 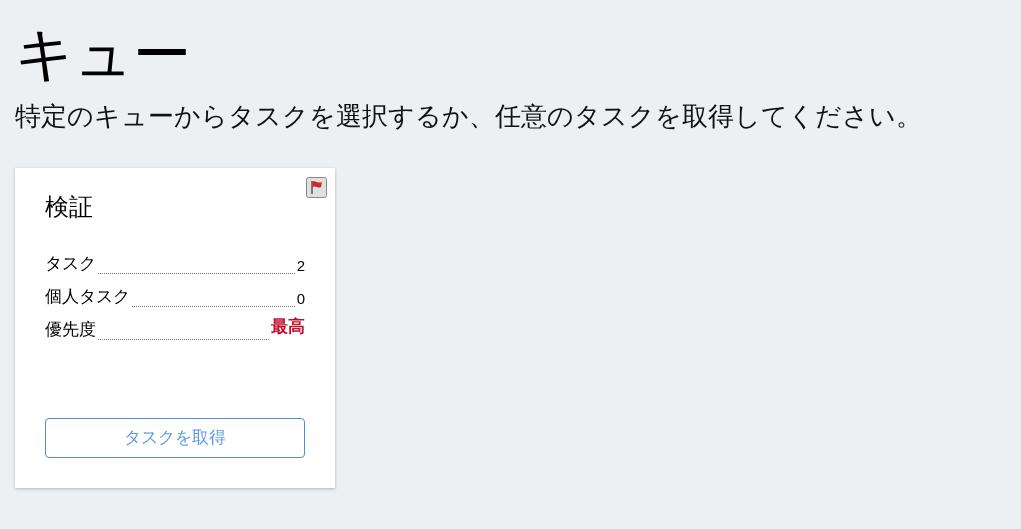 What do you see at coordinates (87, 297) in the screenshot?
I see `stat-label: 個人タスク` at bounding box center [87, 297].